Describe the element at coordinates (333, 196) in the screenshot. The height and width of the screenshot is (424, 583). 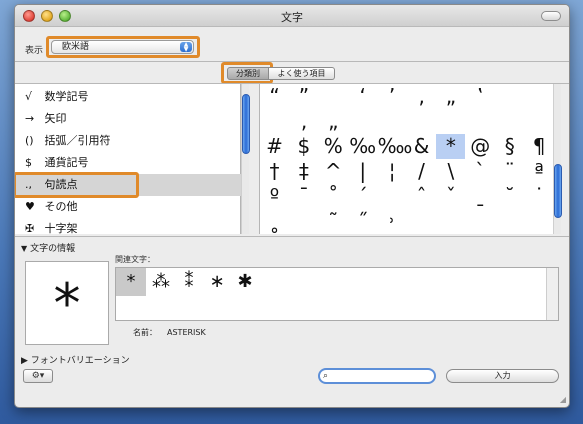
I see `glyph-cell: ˚` at that location.